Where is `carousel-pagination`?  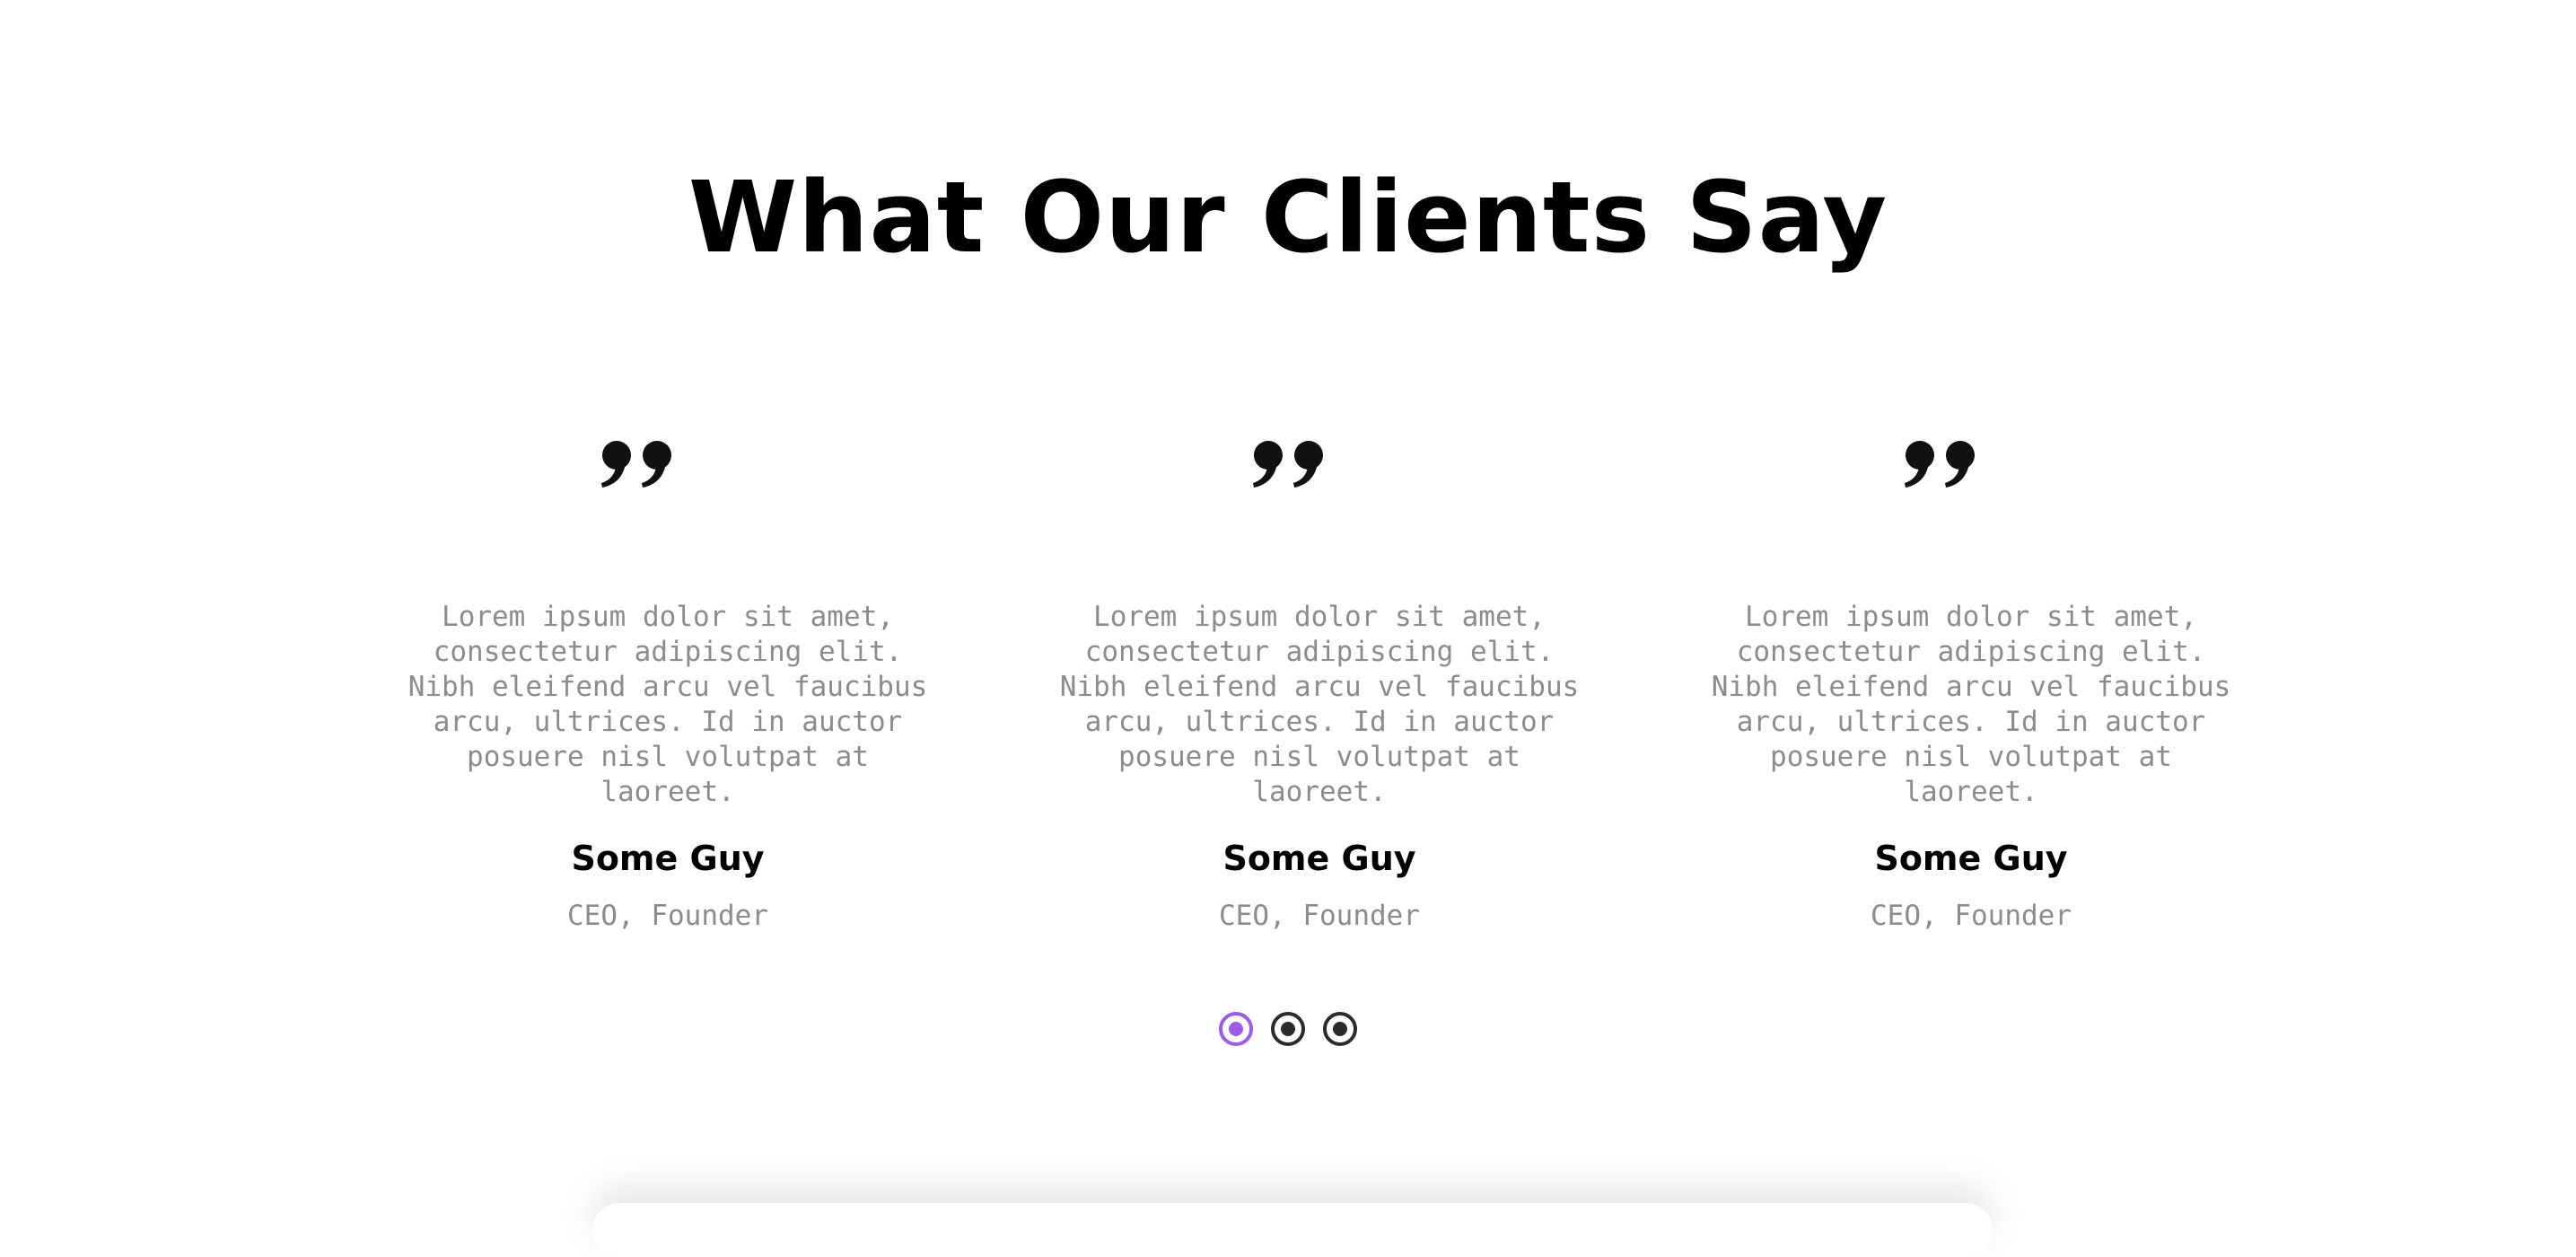
carousel-pagination is located at coordinates (1288, 1030).